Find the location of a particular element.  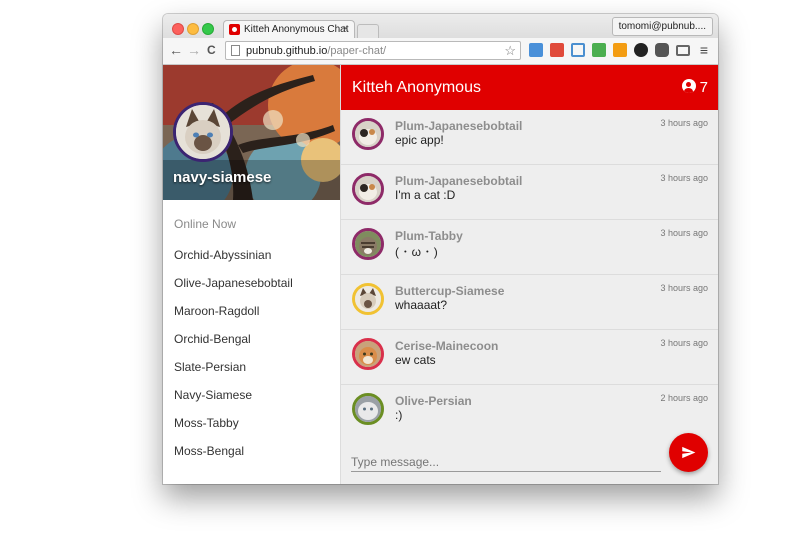

message-text: ew cats is located at coordinates (415, 360).